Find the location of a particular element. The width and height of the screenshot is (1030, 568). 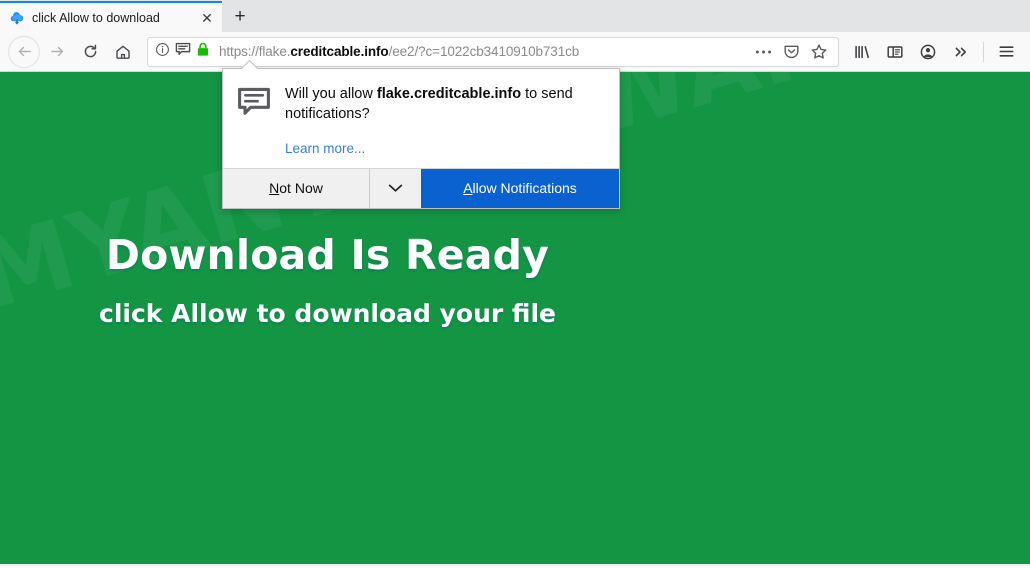

not-now-button: Not Now is located at coordinates (296, 188).